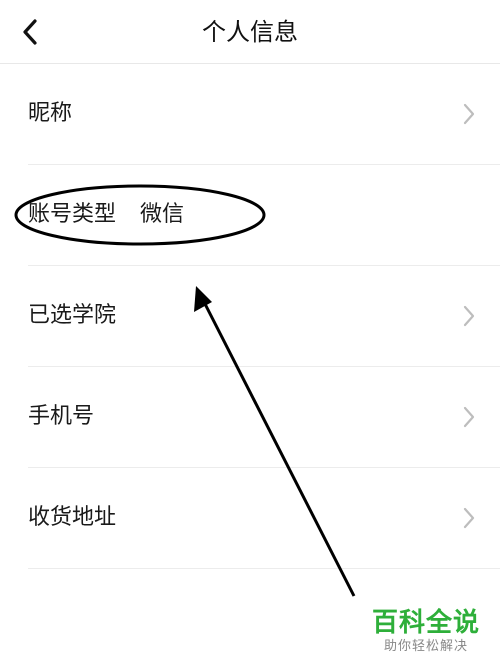  I want to click on row-label: 账号类型, so click(72, 214).